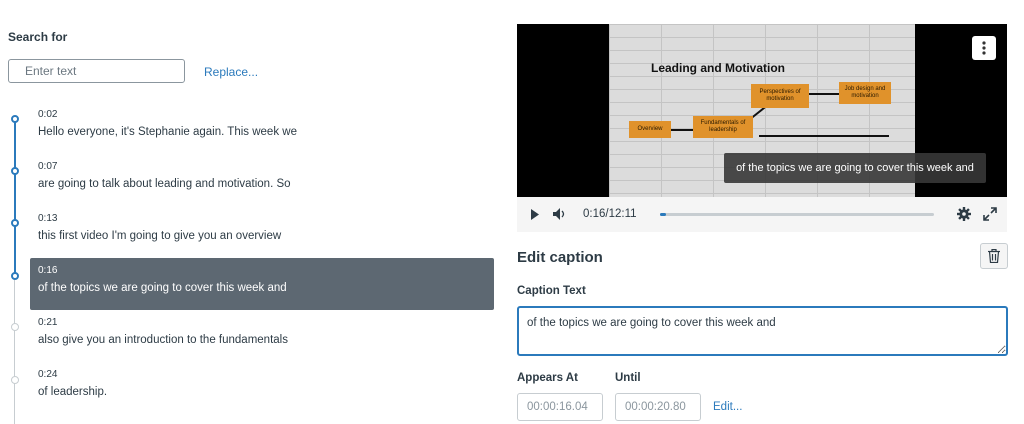 Image resolution: width=1024 pixels, height=424 pixels. Describe the element at coordinates (96, 71) in the screenshot. I see `search-input` at that location.